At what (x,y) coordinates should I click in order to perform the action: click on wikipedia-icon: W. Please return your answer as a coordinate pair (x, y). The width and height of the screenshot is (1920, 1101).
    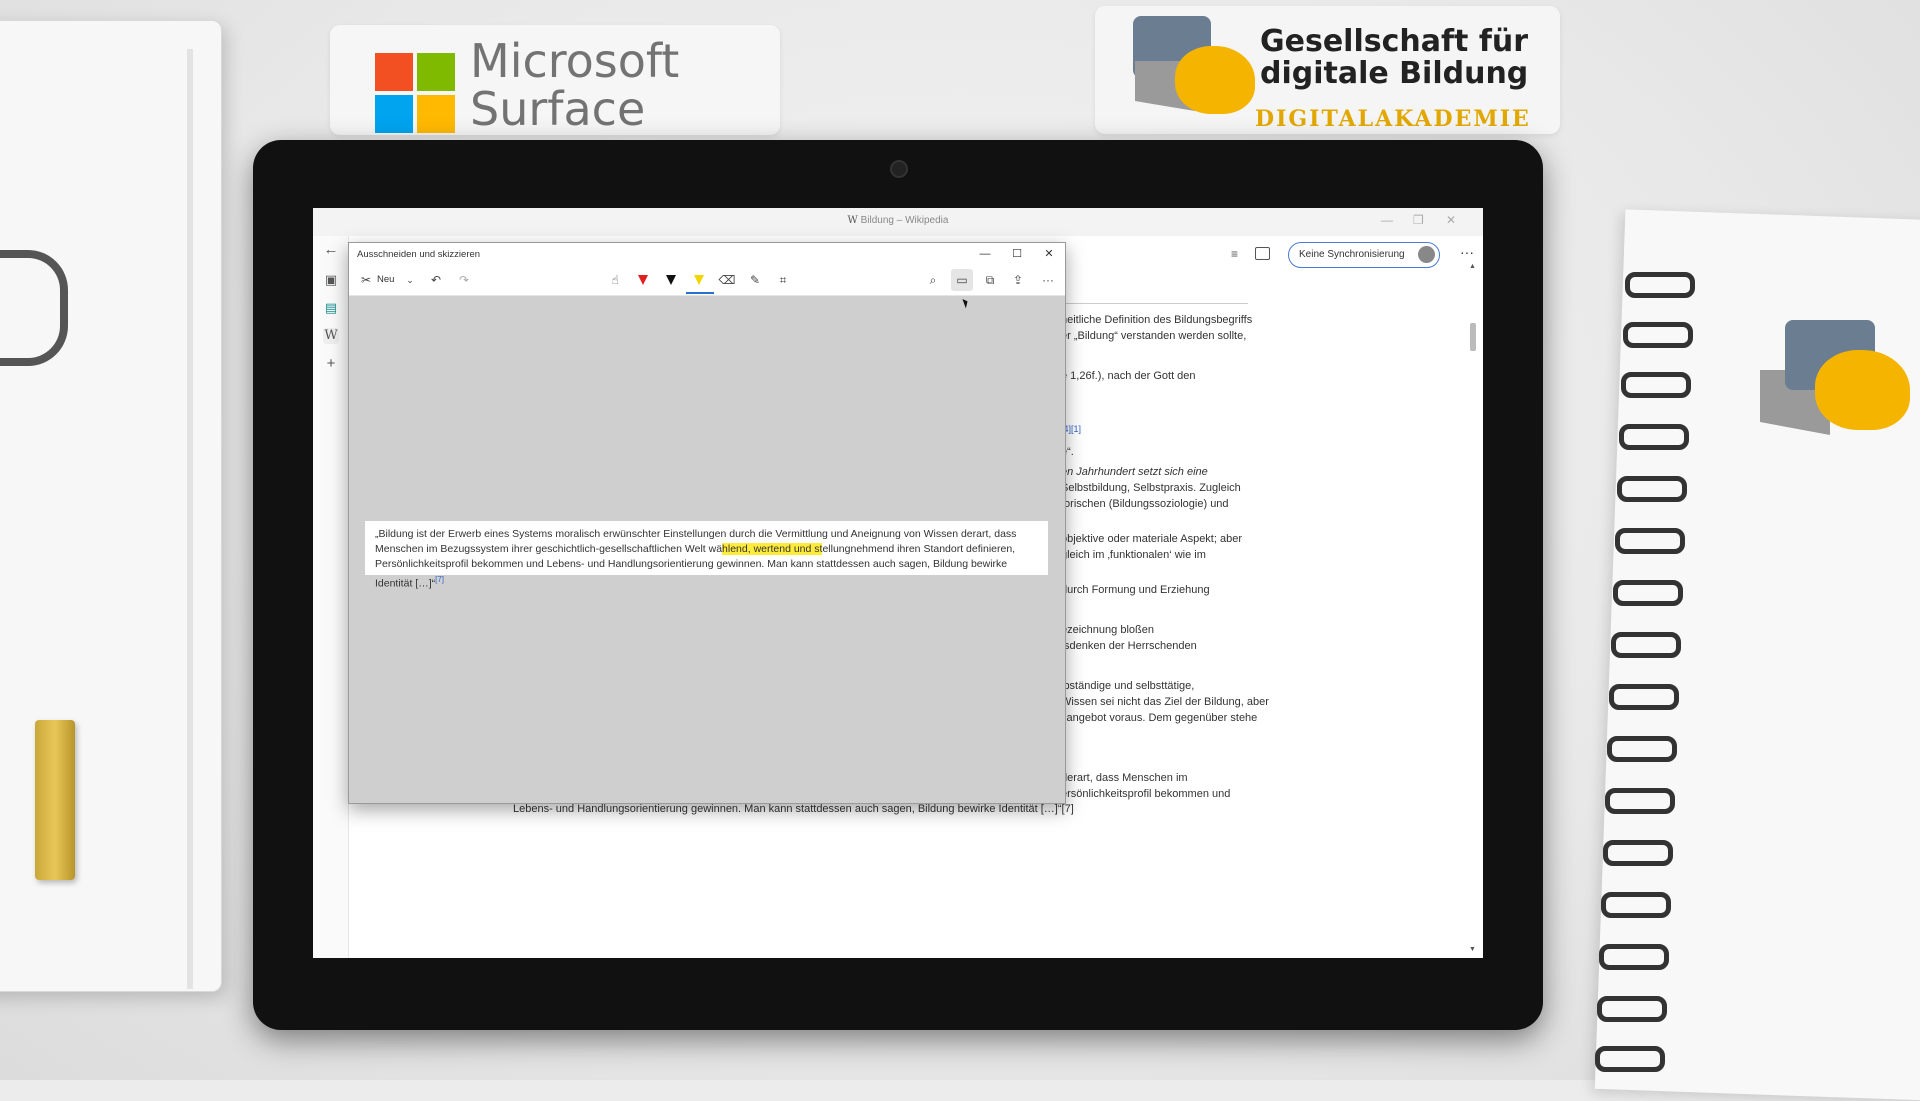
    Looking at the image, I should click on (852, 220).